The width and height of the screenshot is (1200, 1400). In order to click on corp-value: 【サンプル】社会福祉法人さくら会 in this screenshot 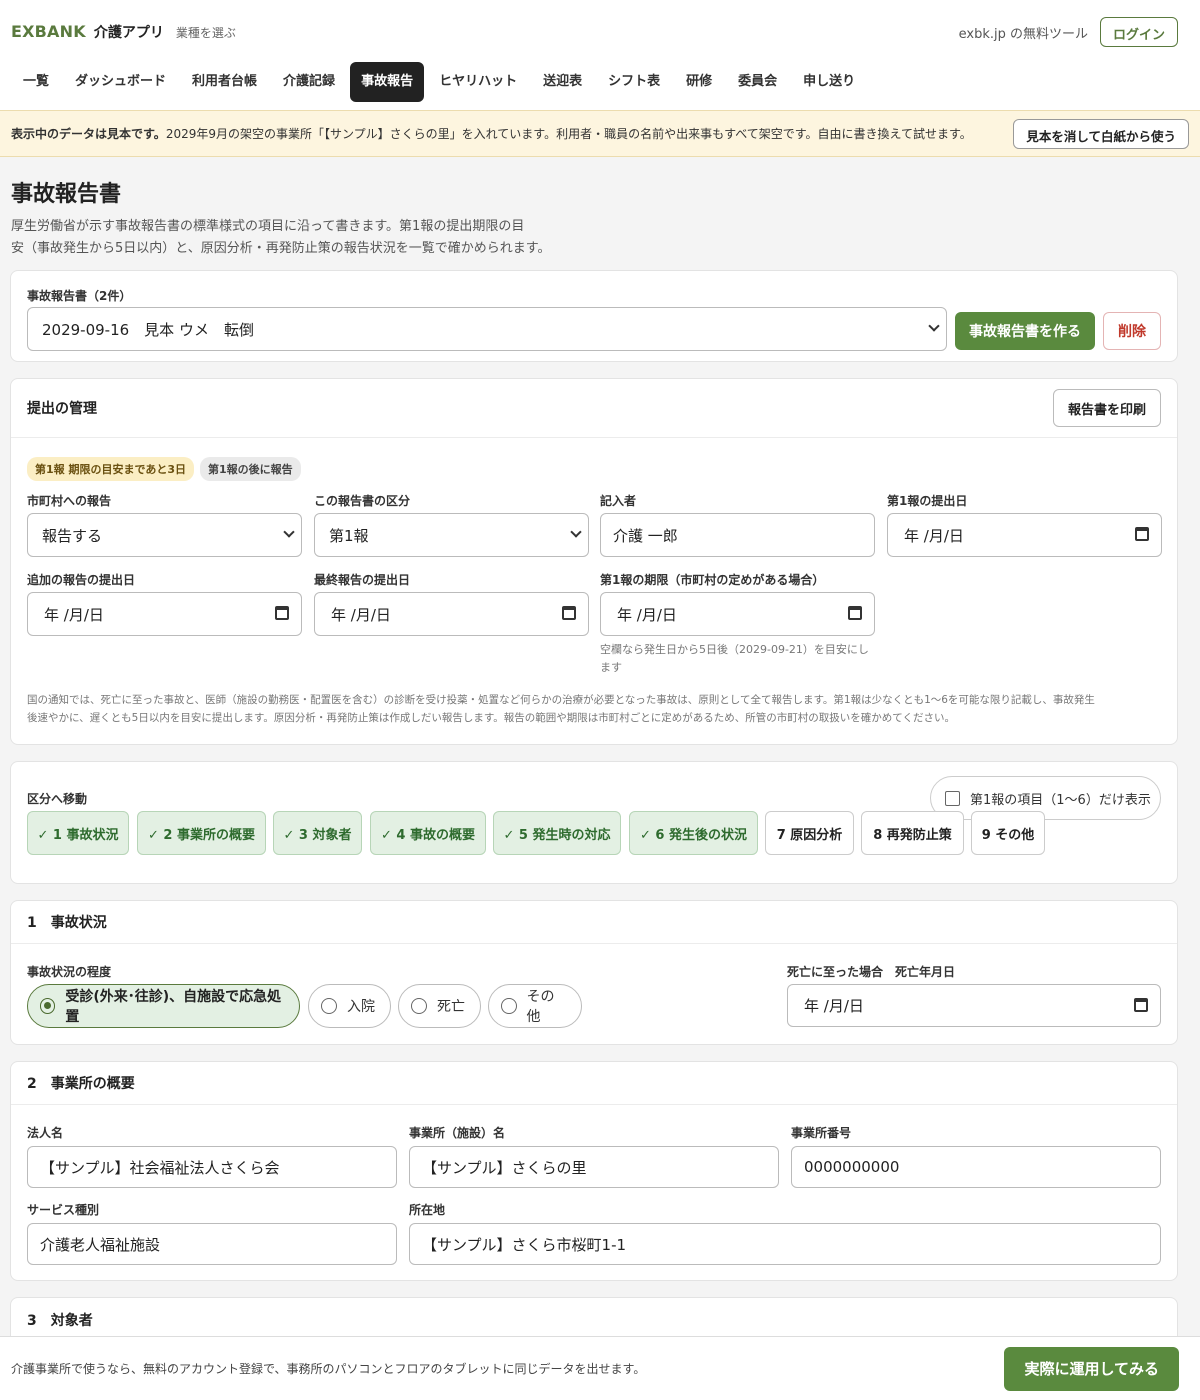, I will do `click(160, 1167)`.